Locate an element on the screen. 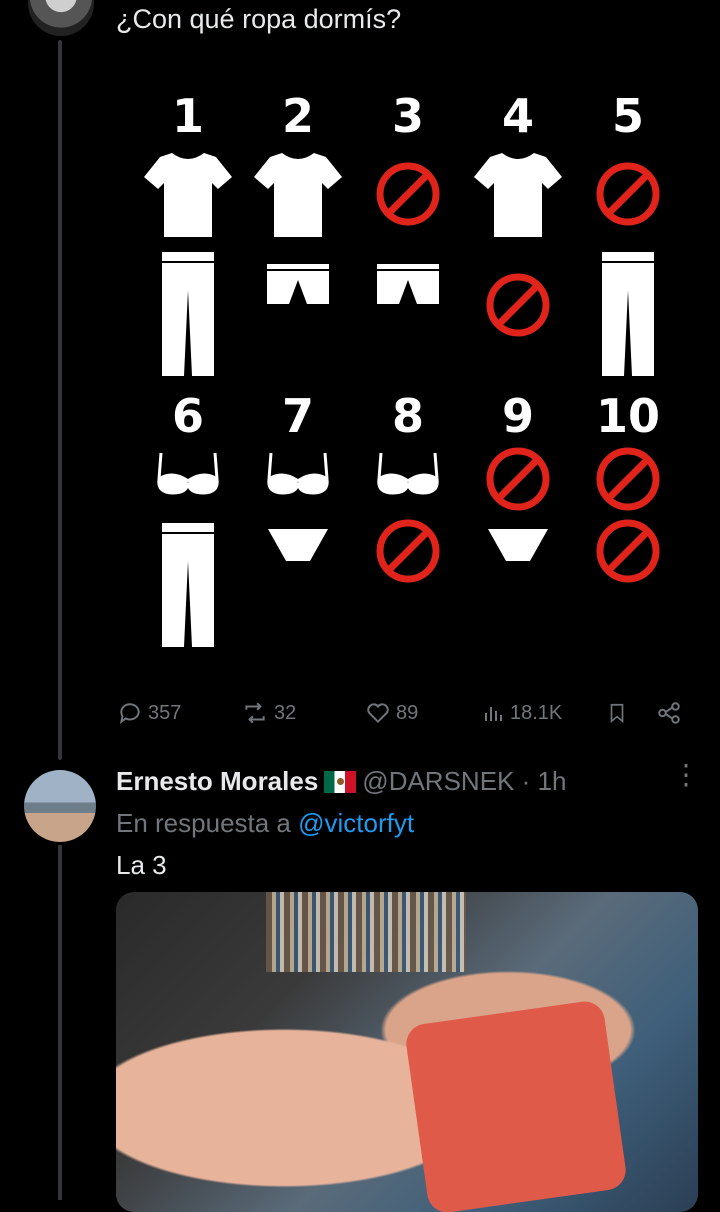 The height and width of the screenshot is (1212, 720). repost-icon is located at coordinates (255, 713).